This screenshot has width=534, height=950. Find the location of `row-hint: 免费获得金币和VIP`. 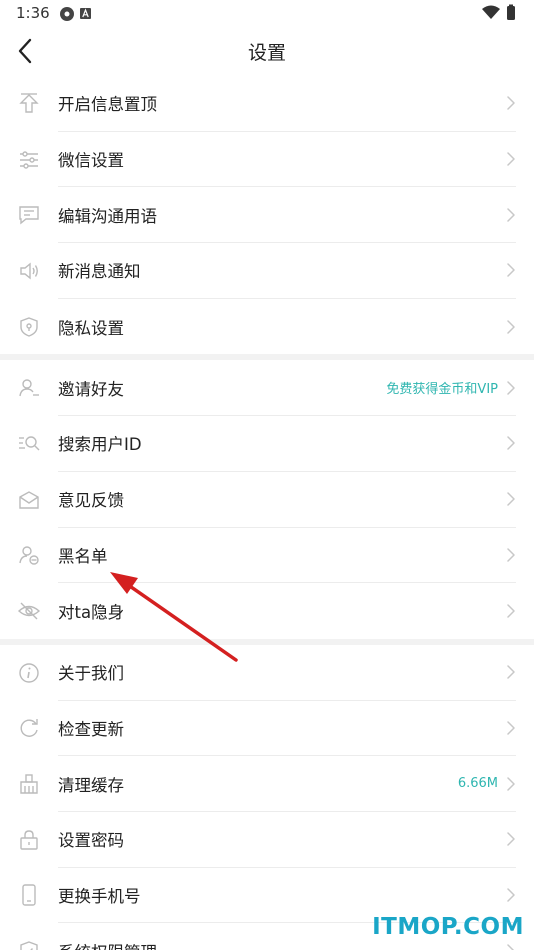

row-hint: 免费获得金币和VIP is located at coordinates (442, 390).